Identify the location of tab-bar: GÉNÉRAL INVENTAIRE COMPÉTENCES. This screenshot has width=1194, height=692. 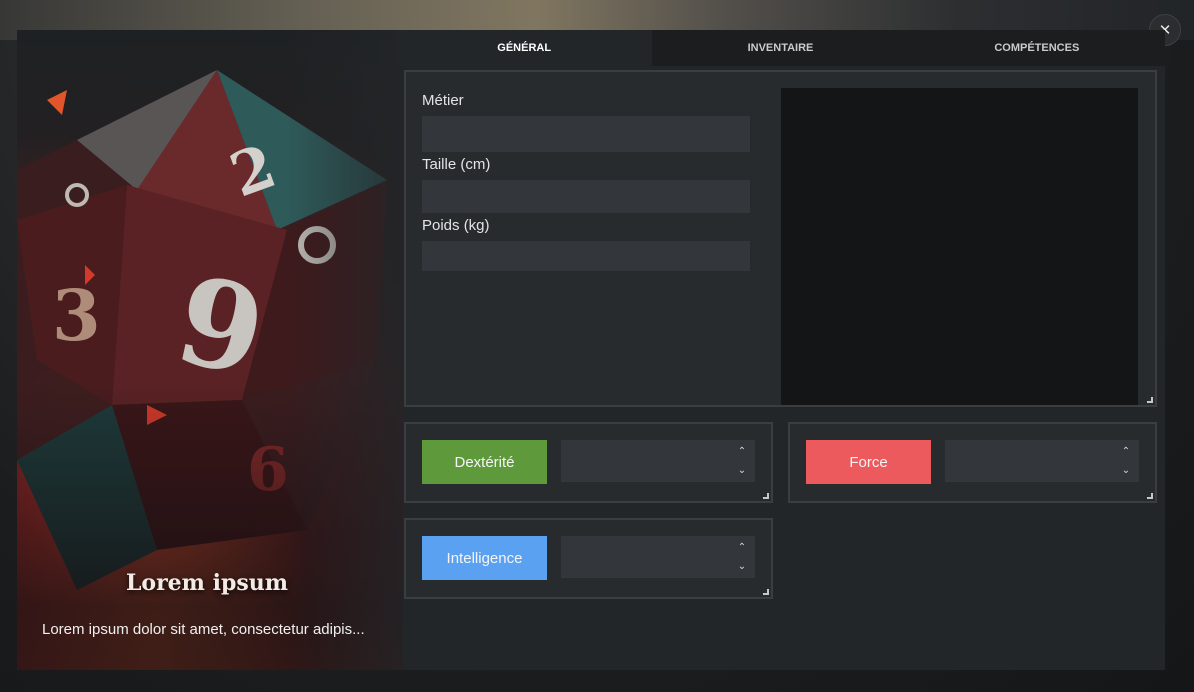
(780, 48).